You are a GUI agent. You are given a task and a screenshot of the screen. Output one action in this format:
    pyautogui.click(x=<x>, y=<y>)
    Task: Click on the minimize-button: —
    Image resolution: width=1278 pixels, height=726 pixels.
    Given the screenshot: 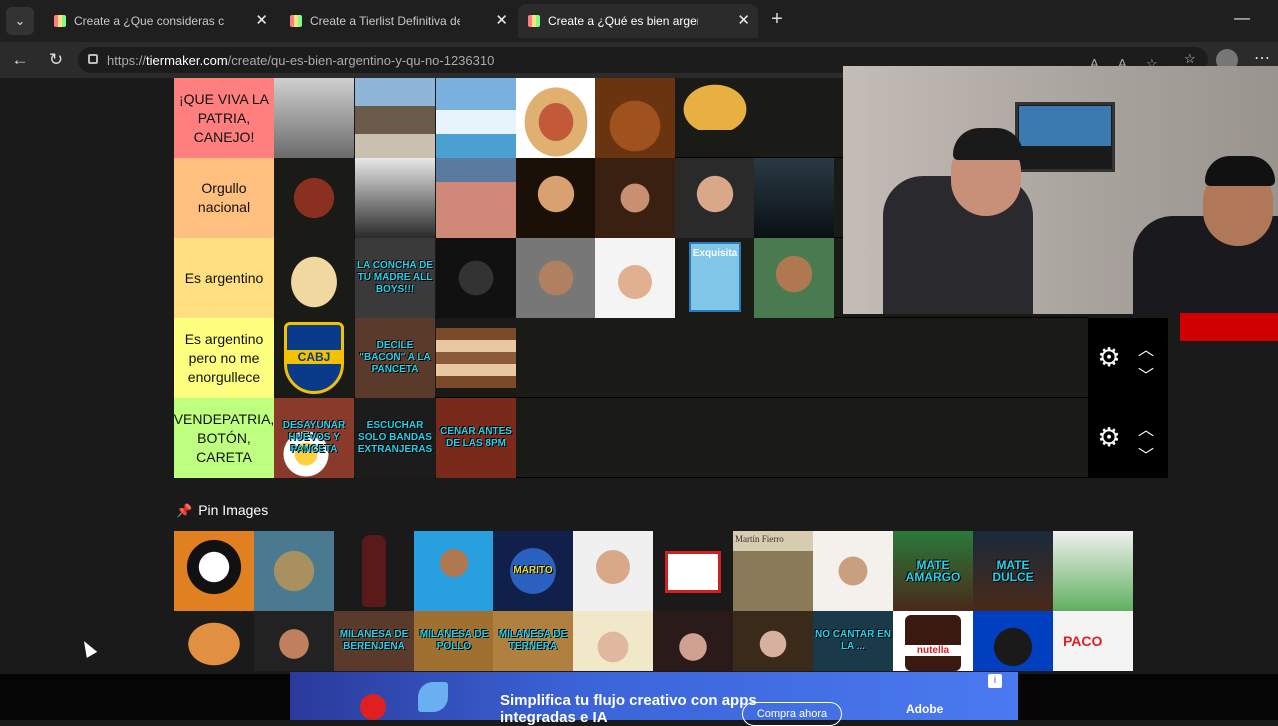 What is the action you would take?
    pyautogui.click(x=1242, y=19)
    